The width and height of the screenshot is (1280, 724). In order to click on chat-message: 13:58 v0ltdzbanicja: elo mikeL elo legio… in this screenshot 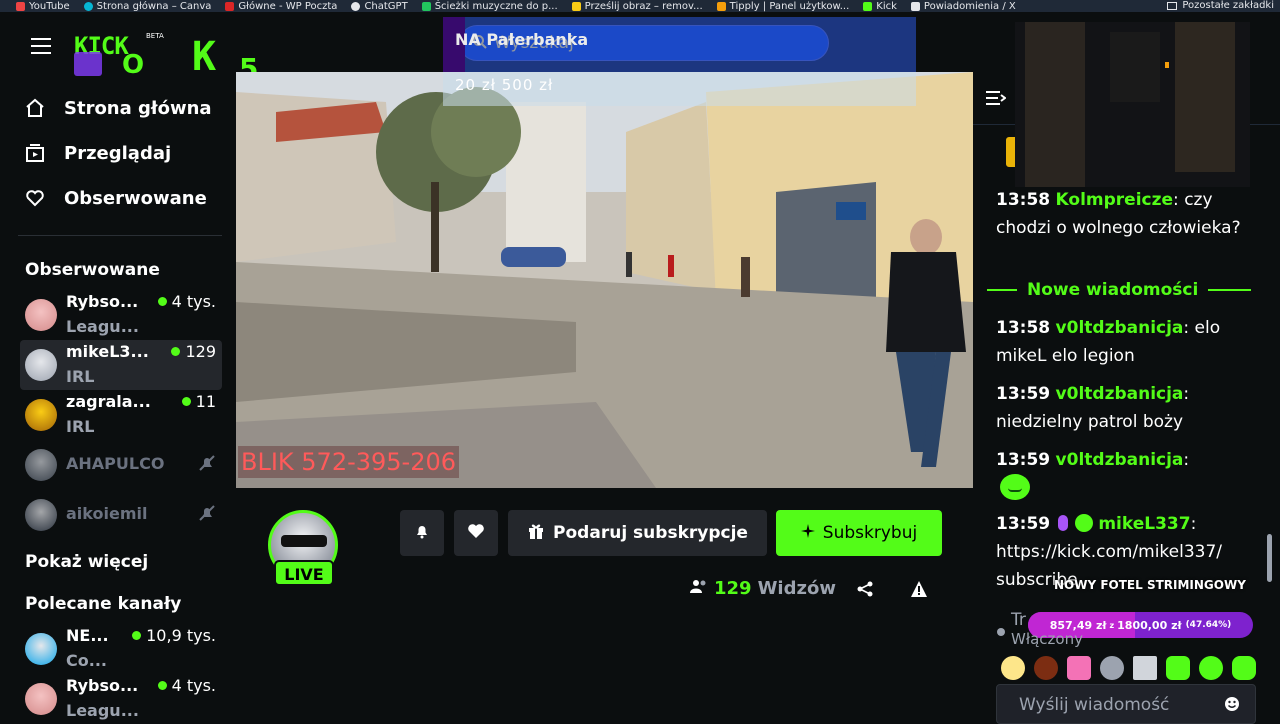, I will do `click(1108, 342)`.